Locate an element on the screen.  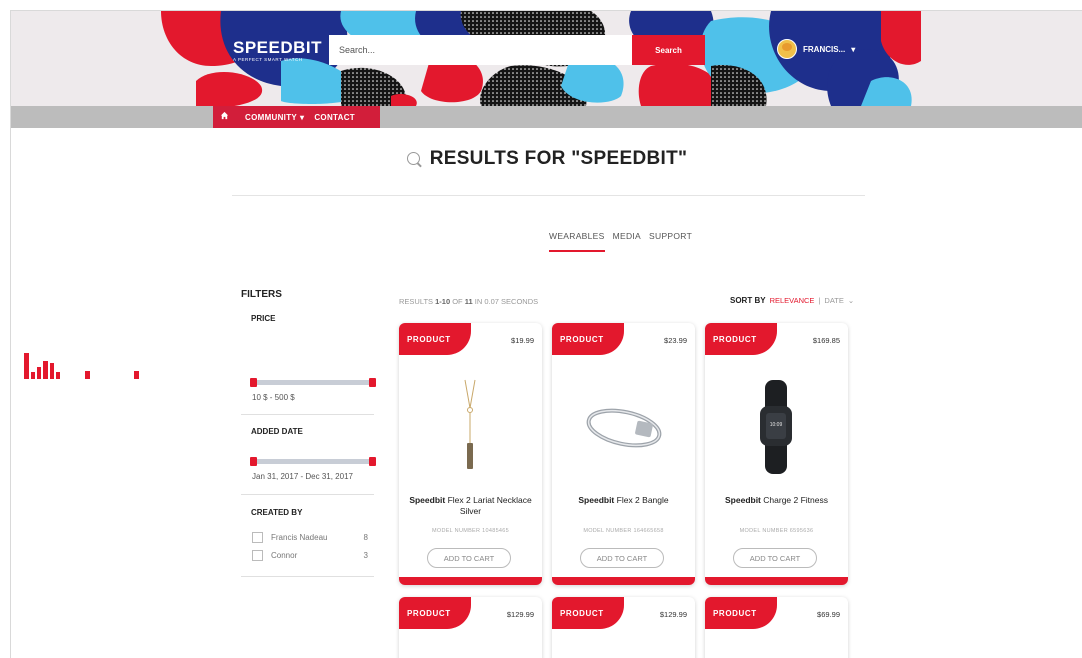
product-name: Speedbit Charge 2 Fitness is located at coordinates (776, 500).